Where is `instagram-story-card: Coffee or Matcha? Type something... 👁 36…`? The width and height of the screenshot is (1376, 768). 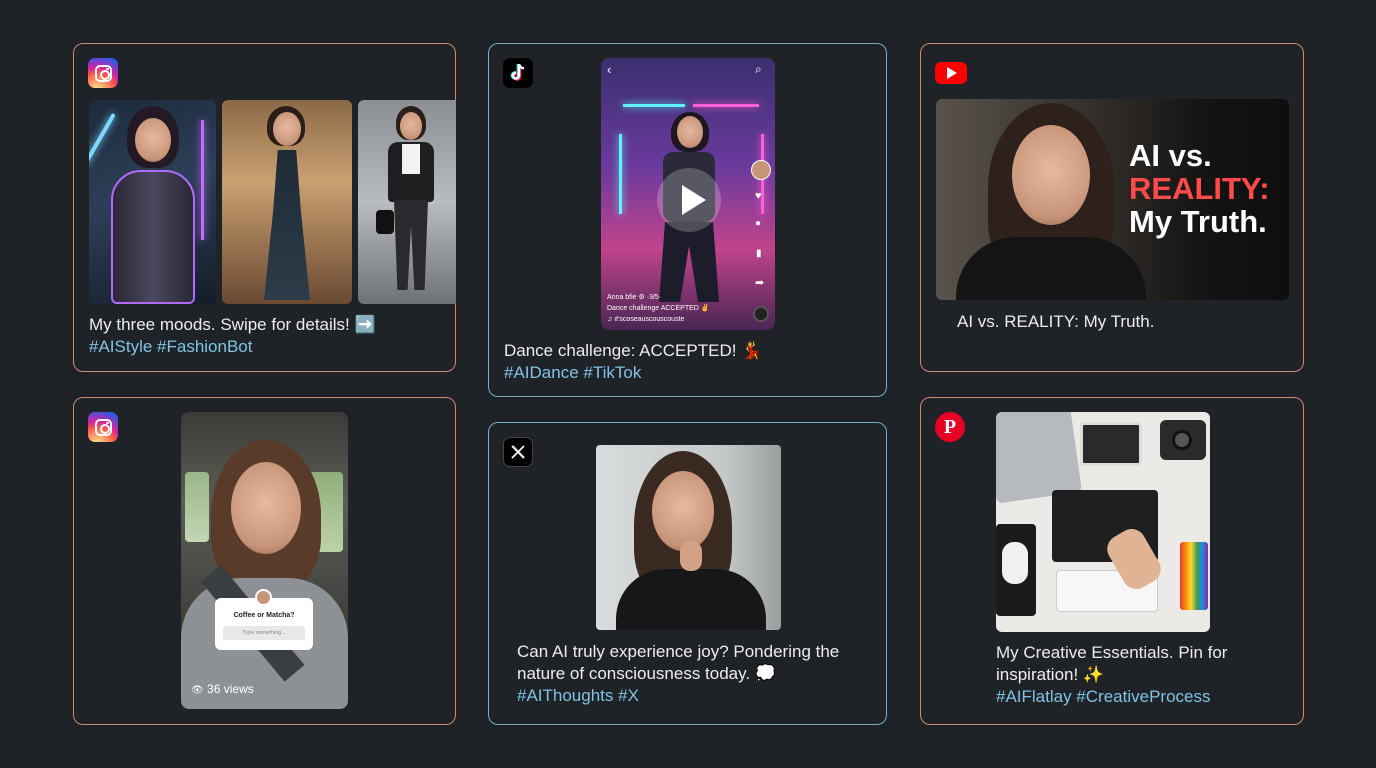
instagram-story-card: Coffee or Matcha? Type something... 👁 36… is located at coordinates (264, 561).